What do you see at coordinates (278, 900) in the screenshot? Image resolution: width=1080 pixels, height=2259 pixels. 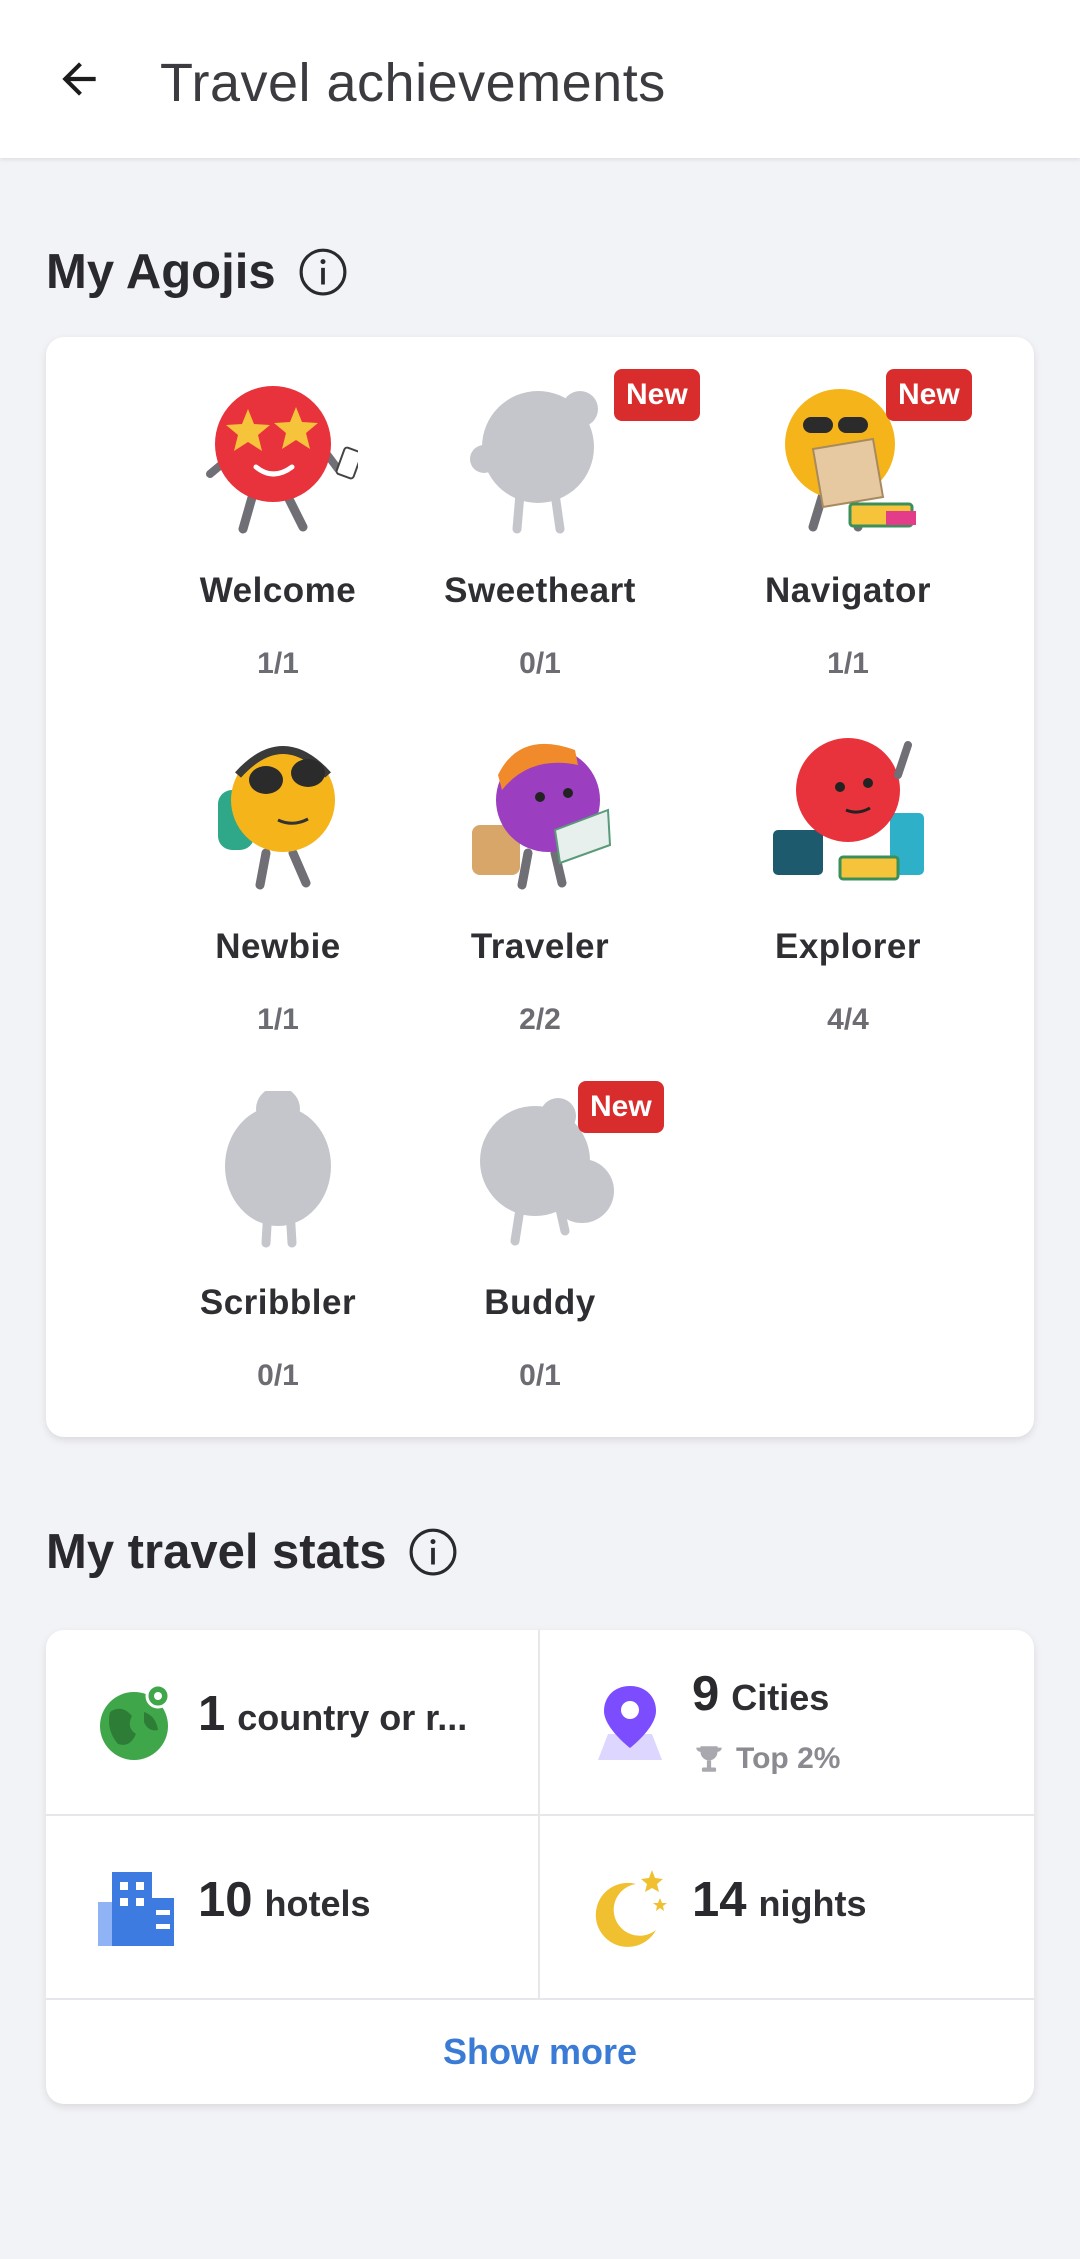 I see `agoji-newbie: Newbie 1/1` at bounding box center [278, 900].